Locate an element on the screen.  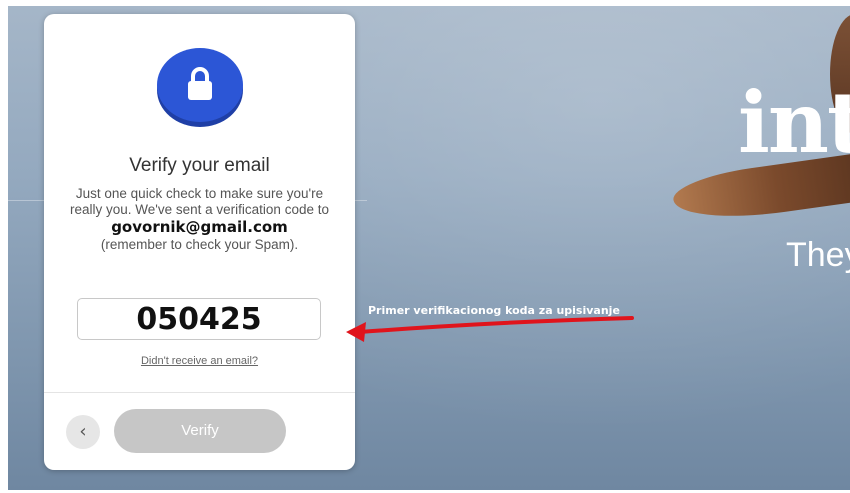
overlay-divider-left is located at coordinates (26, 200).